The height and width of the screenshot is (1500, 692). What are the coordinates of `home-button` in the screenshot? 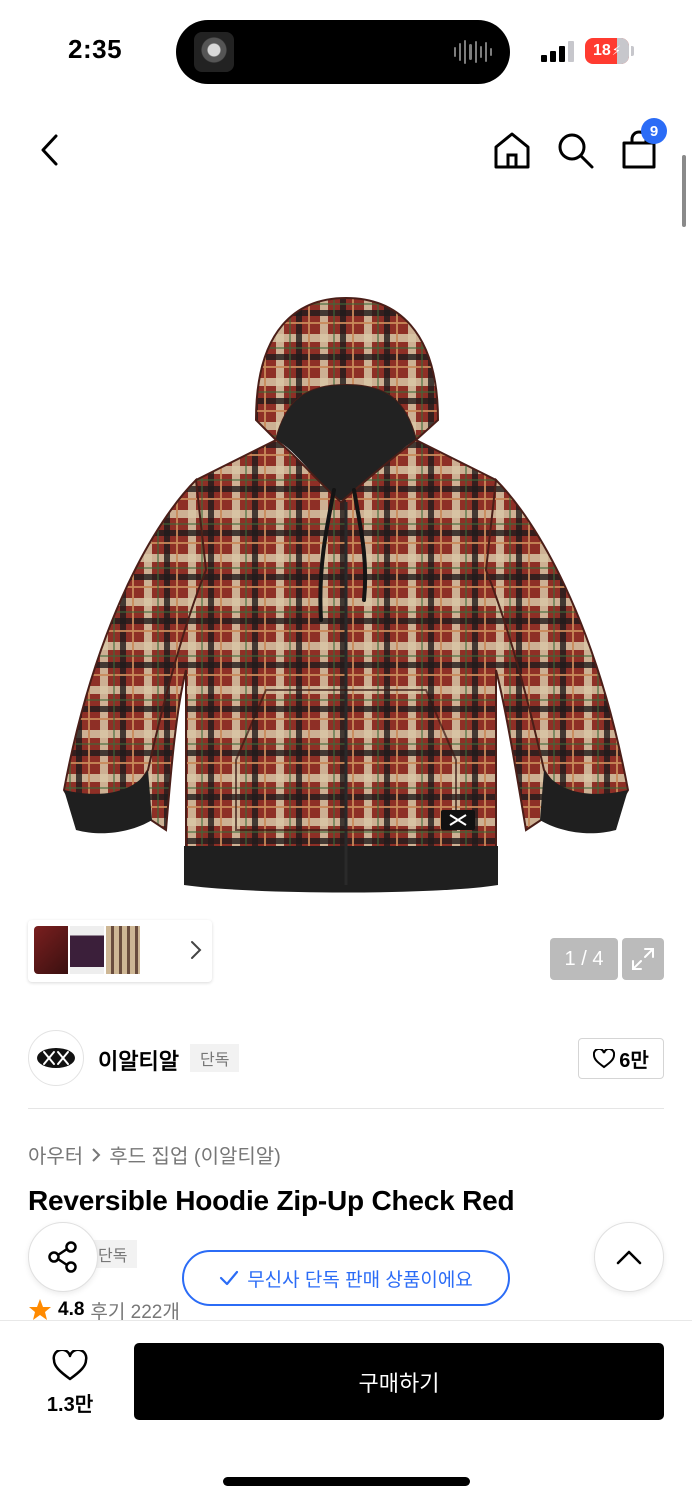 It's located at (512, 150).